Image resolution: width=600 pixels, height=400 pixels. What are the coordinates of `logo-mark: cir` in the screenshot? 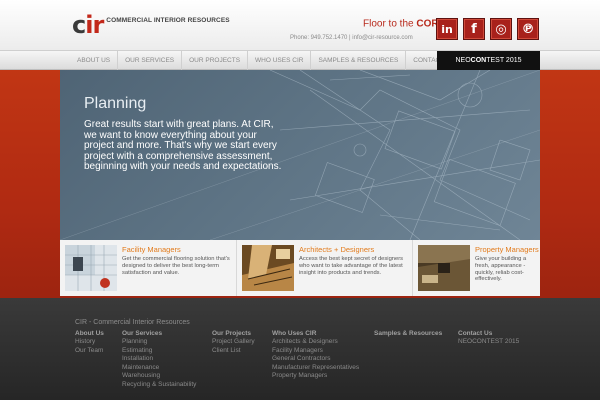 It's located at (88, 25).